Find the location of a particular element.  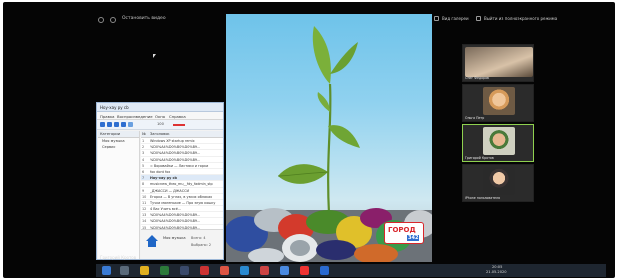

stop-video-label: Остановить видео is located at coordinates (144, 18).